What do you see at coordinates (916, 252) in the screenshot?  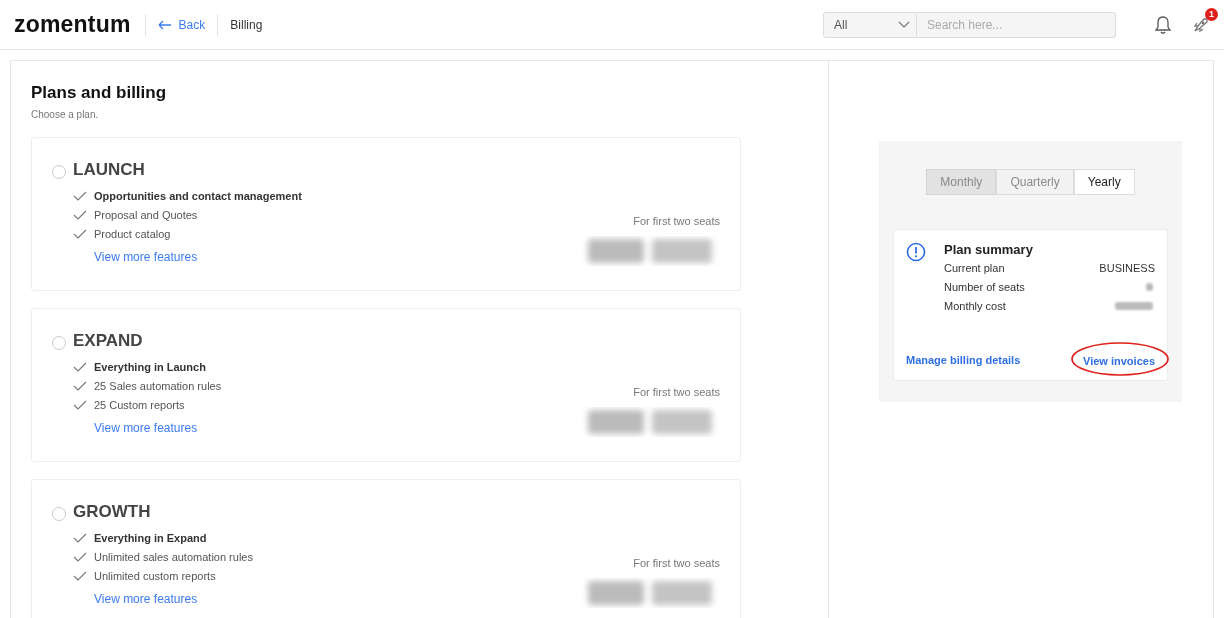 I see `info-icon` at bounding box center [916, 252].